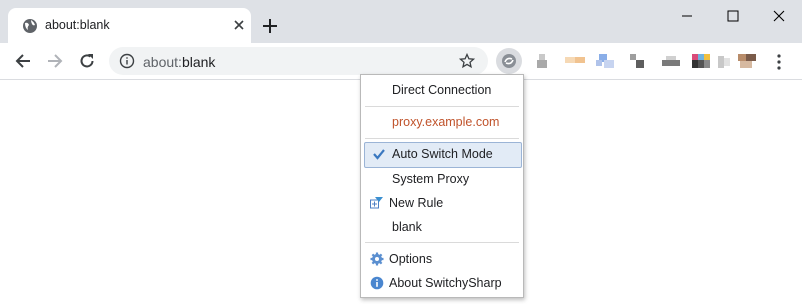  Describe the element at coordinates (377, 203) in the screenshot. I see `new-rule-icon` at that location.